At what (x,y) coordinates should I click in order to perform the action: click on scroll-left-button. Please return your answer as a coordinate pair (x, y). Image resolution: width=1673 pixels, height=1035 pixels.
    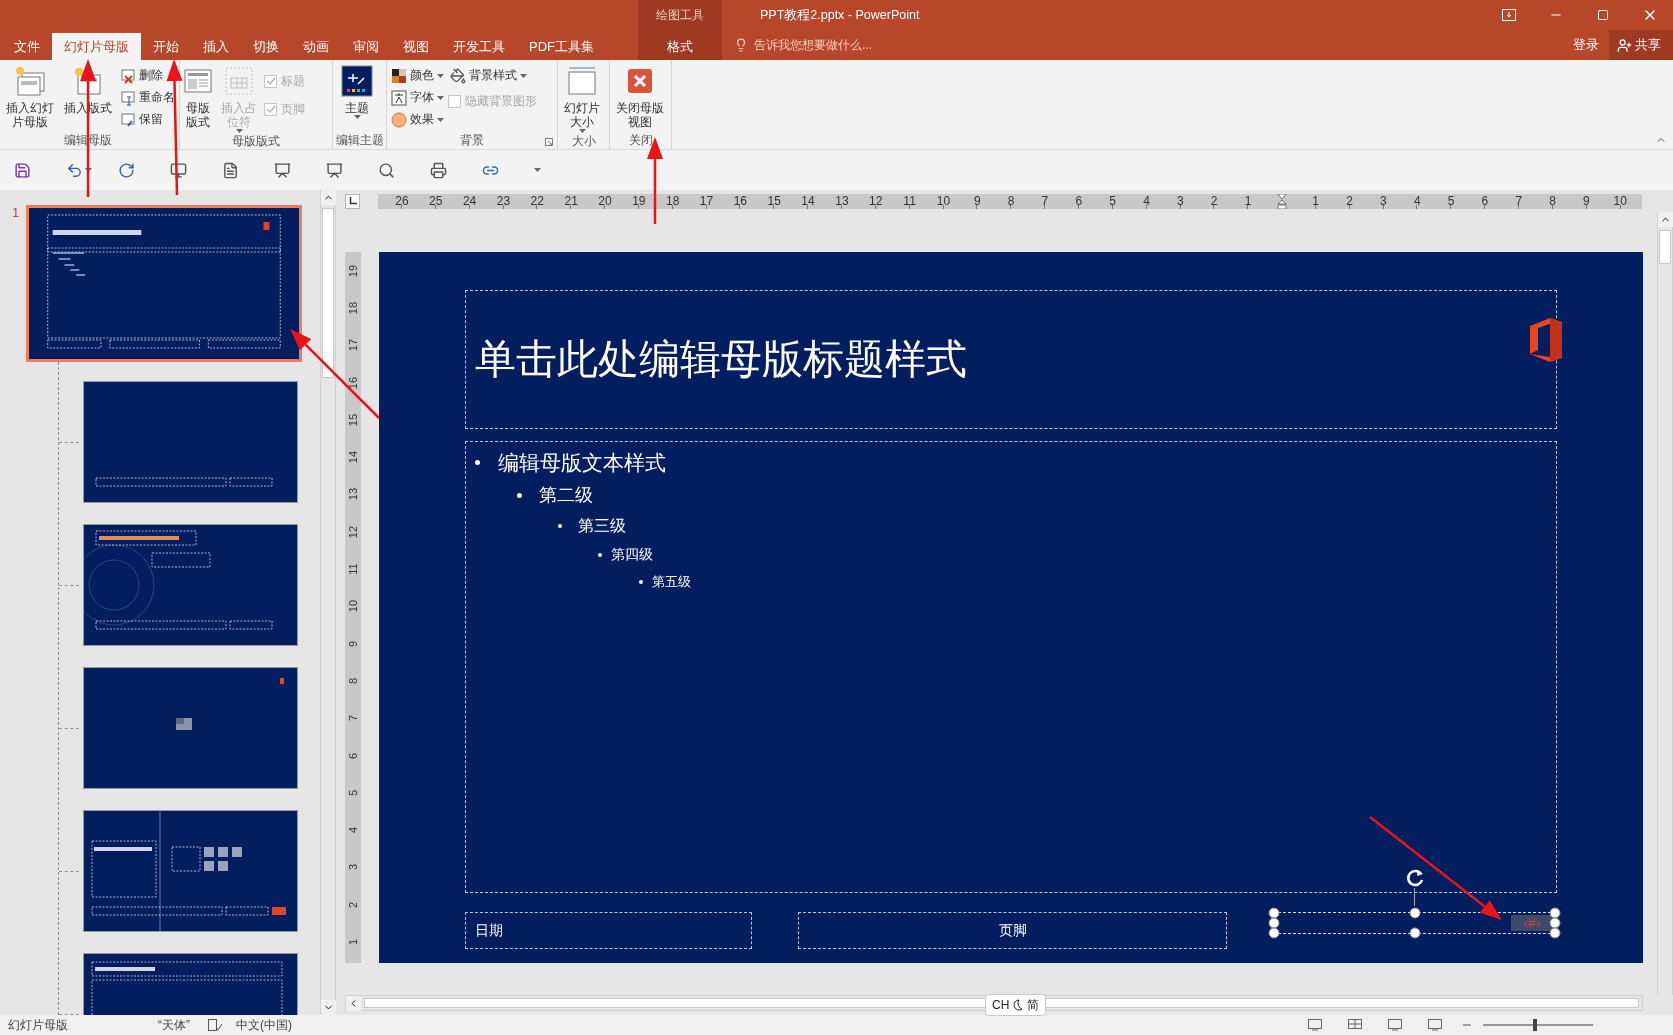
    Looking at the image, I should click on (353, 1003).